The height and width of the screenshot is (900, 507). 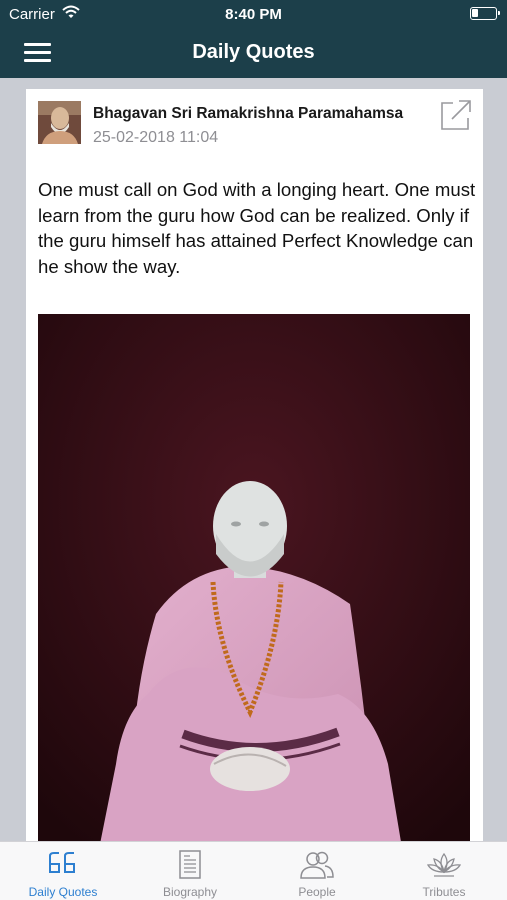 What do you see at coordinates (59, 122) in the screenshot?
I see `avatar` at bounding box center [59, 122].